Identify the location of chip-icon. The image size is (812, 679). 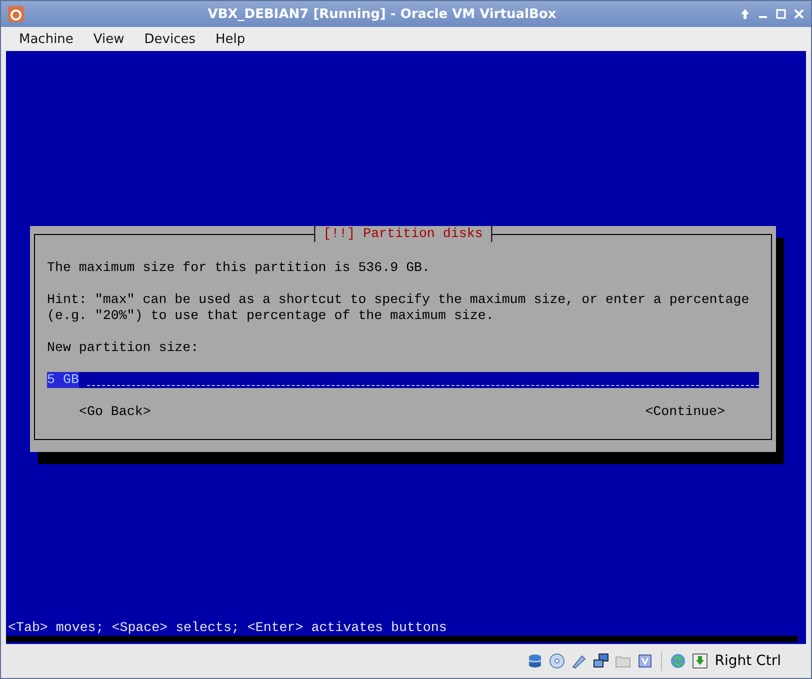
(645, 661).